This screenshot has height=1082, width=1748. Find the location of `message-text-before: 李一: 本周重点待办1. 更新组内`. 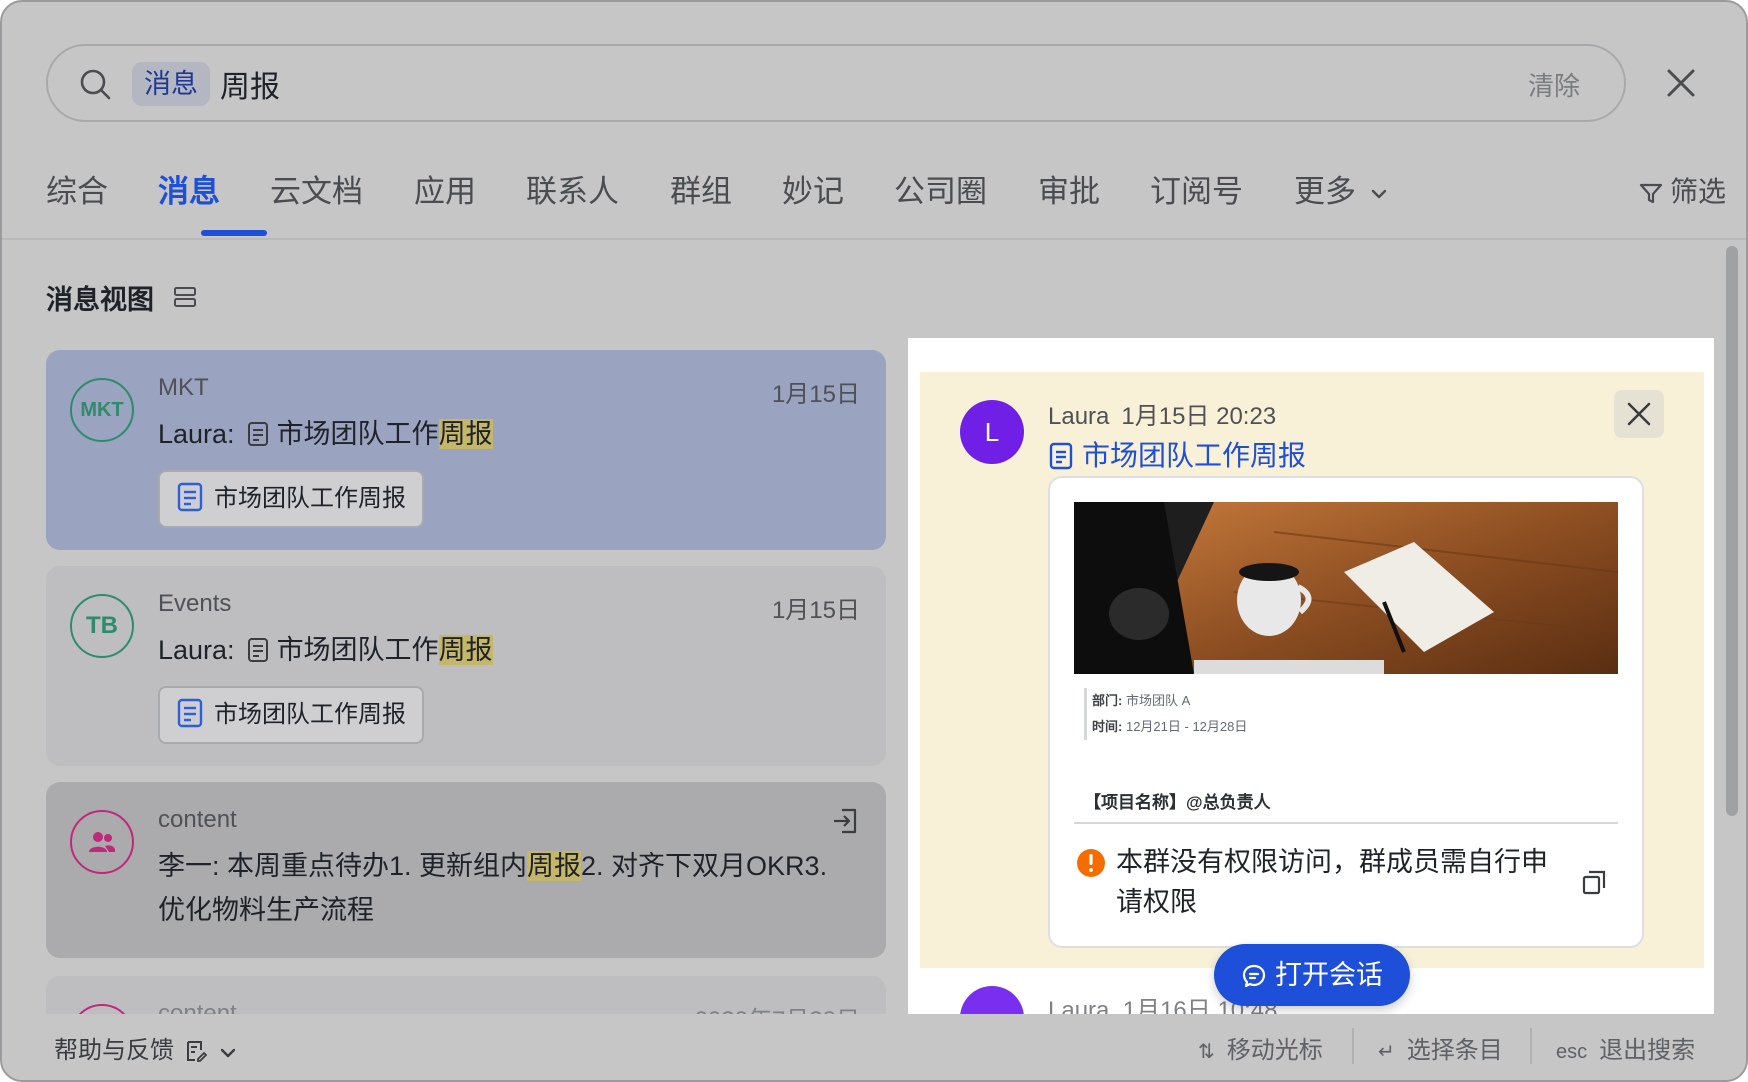

message-text-before: 李一: 本周重点待办1. 更新组内 is located at coordinates (343, 866).